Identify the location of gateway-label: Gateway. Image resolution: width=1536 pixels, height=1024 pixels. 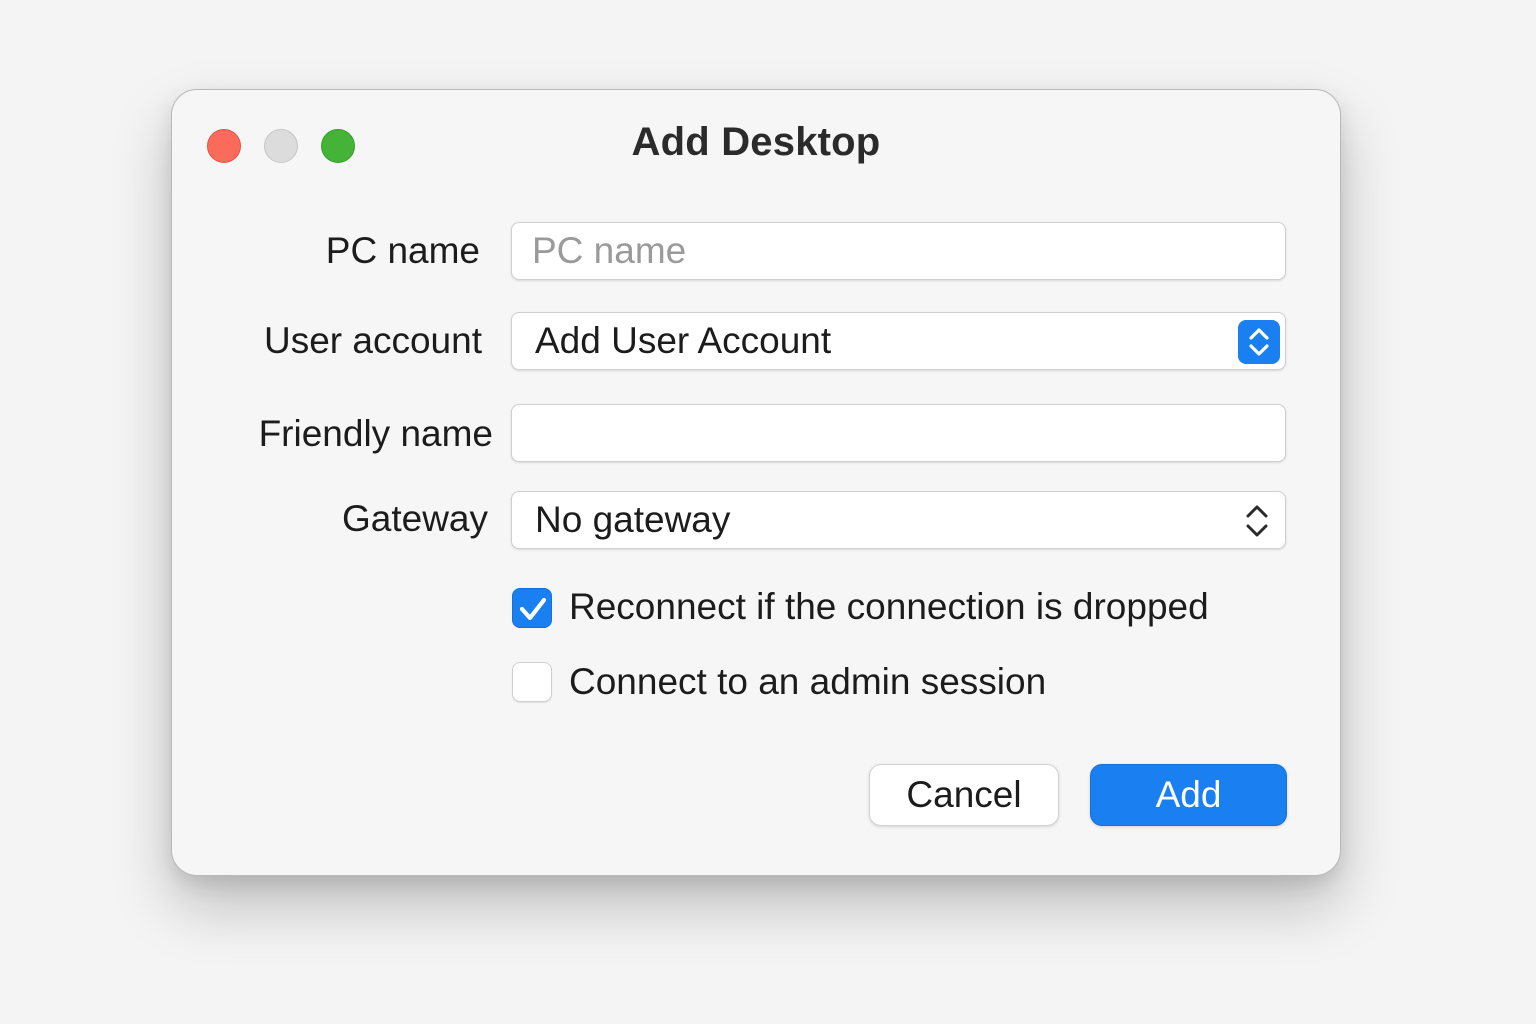
(414, 518).